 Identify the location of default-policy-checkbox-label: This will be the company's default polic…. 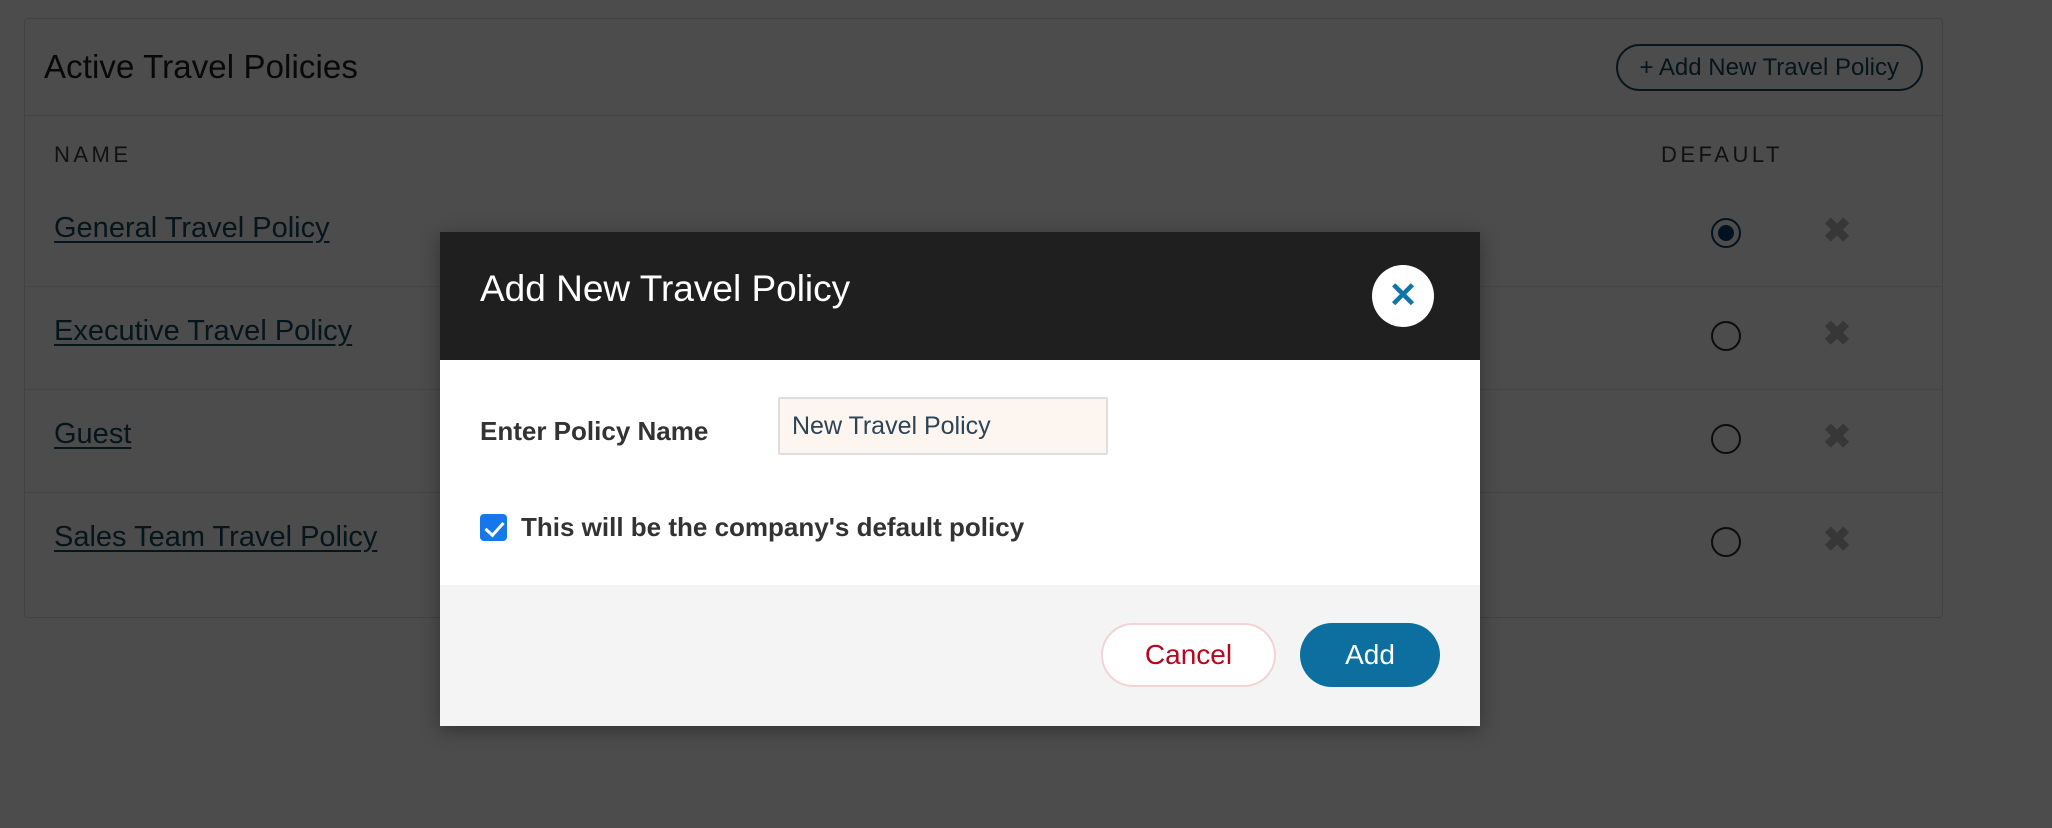
(772, 527).